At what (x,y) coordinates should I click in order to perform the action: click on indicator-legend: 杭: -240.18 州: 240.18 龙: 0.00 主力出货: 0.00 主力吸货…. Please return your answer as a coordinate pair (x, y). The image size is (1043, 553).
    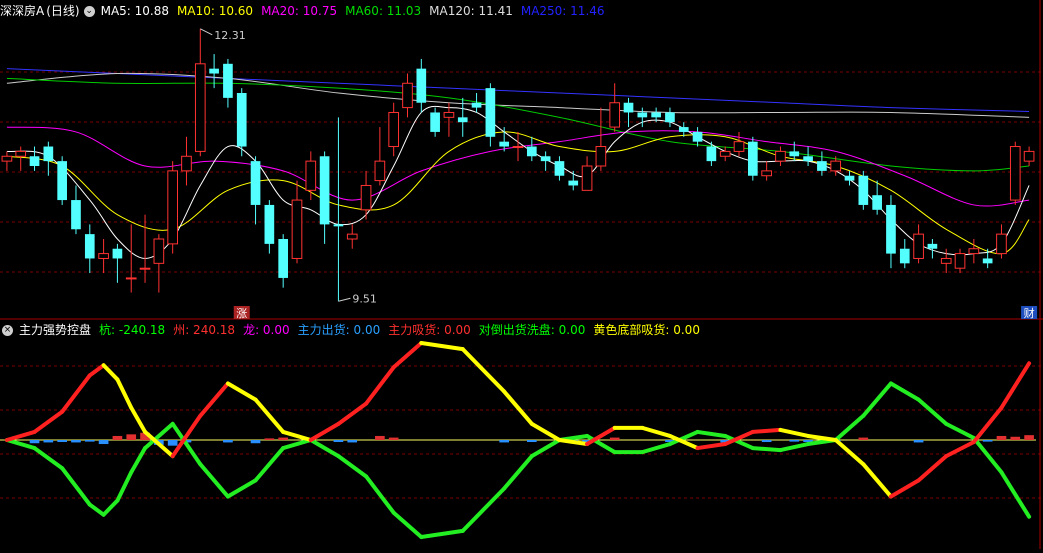
    Looking at the image, I should click on (403, 330).